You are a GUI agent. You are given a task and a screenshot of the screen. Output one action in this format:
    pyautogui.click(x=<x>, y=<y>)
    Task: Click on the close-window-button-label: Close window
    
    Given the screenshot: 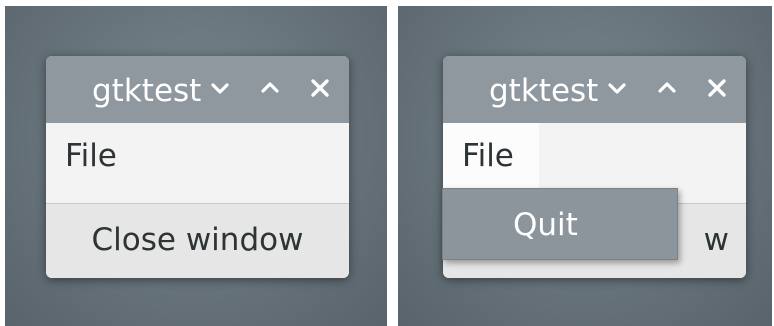 What is the action you would take?
    pyautogui.click(x=197, y=240)
    